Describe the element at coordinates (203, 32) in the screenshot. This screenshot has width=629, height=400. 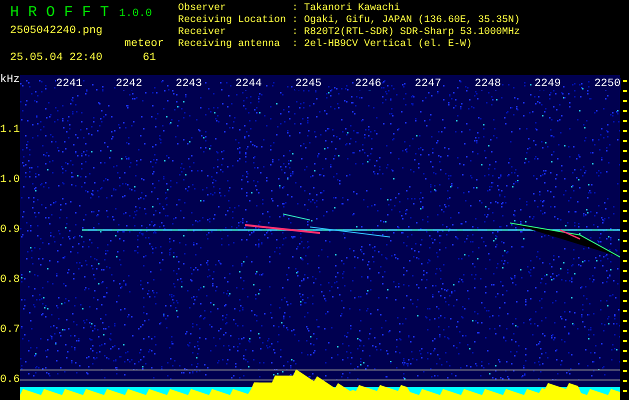
I see `station-field-label: Receiver` at that location.